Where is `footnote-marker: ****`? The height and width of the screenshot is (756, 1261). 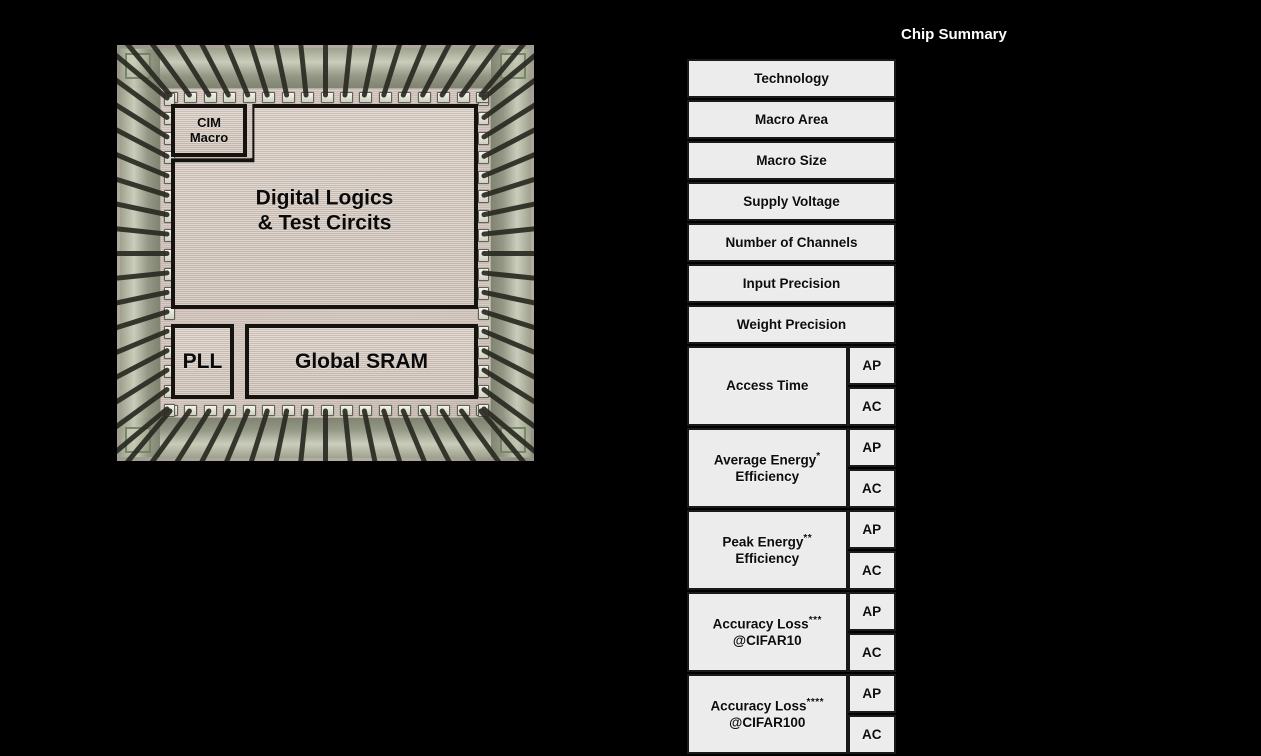 footnote-marker: **** is located at coordinates (815, 703).